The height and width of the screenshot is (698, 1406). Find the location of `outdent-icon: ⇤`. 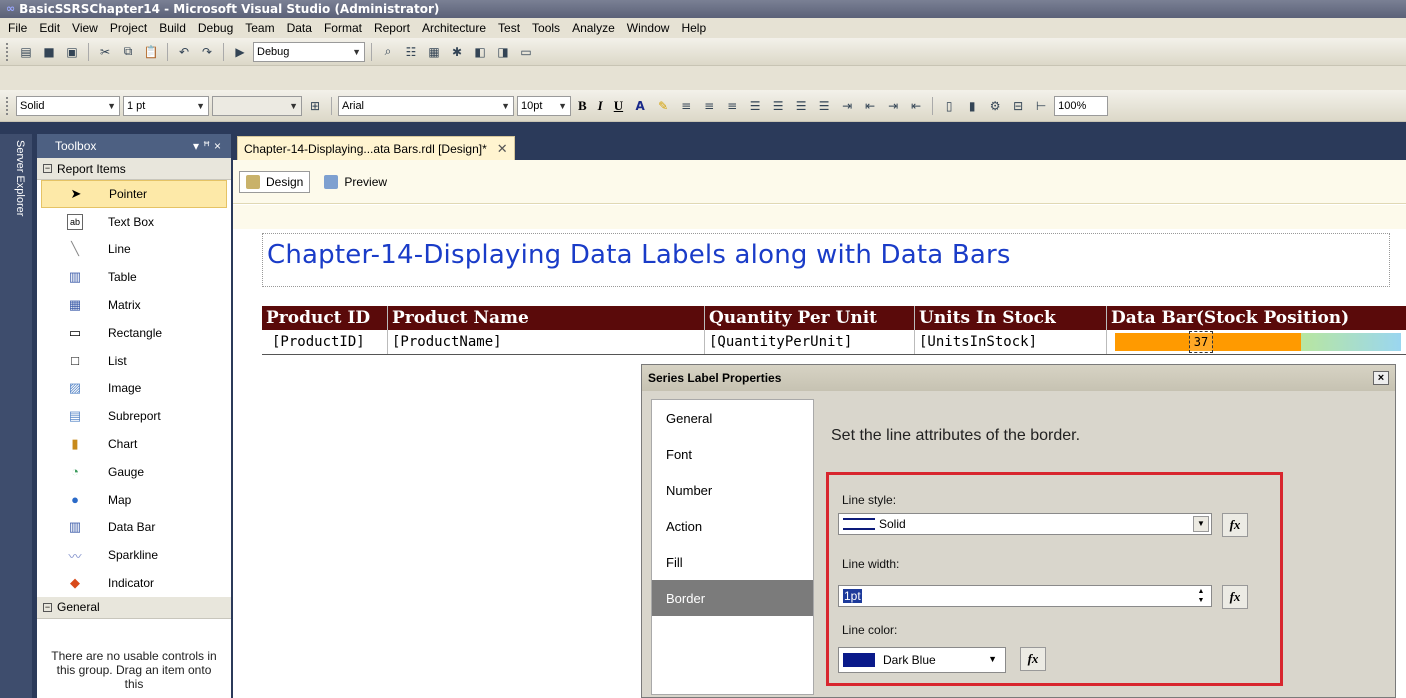

outdent-icon: ⇤ is located at coordinates (870, 106).